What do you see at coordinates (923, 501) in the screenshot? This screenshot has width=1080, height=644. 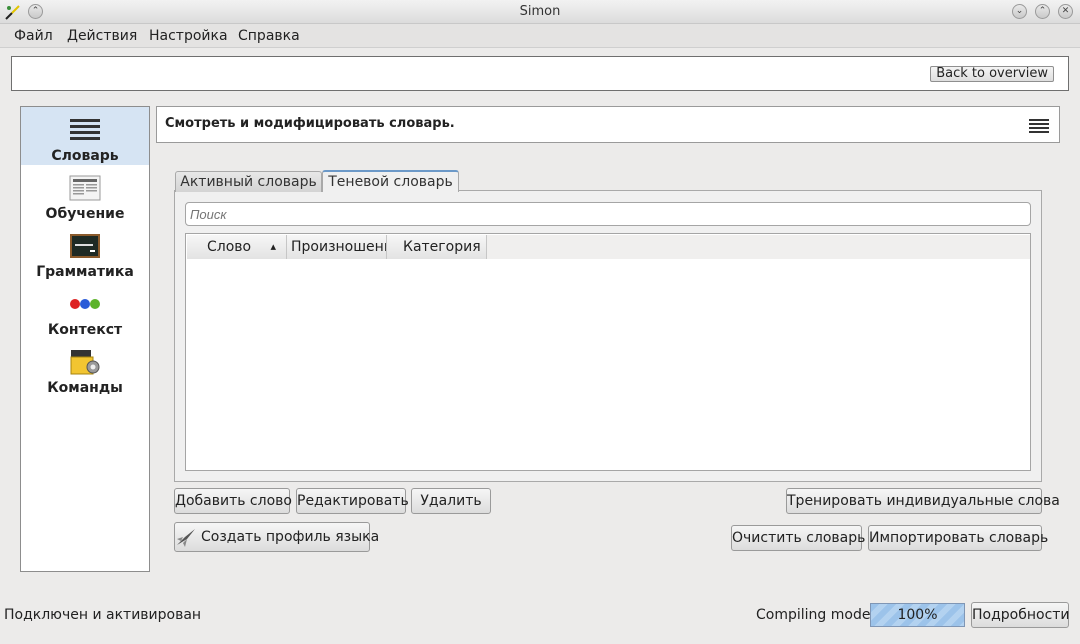 I see `train-words-button: Тренировать индивидуальные слова` at bounding box center [923, 501].